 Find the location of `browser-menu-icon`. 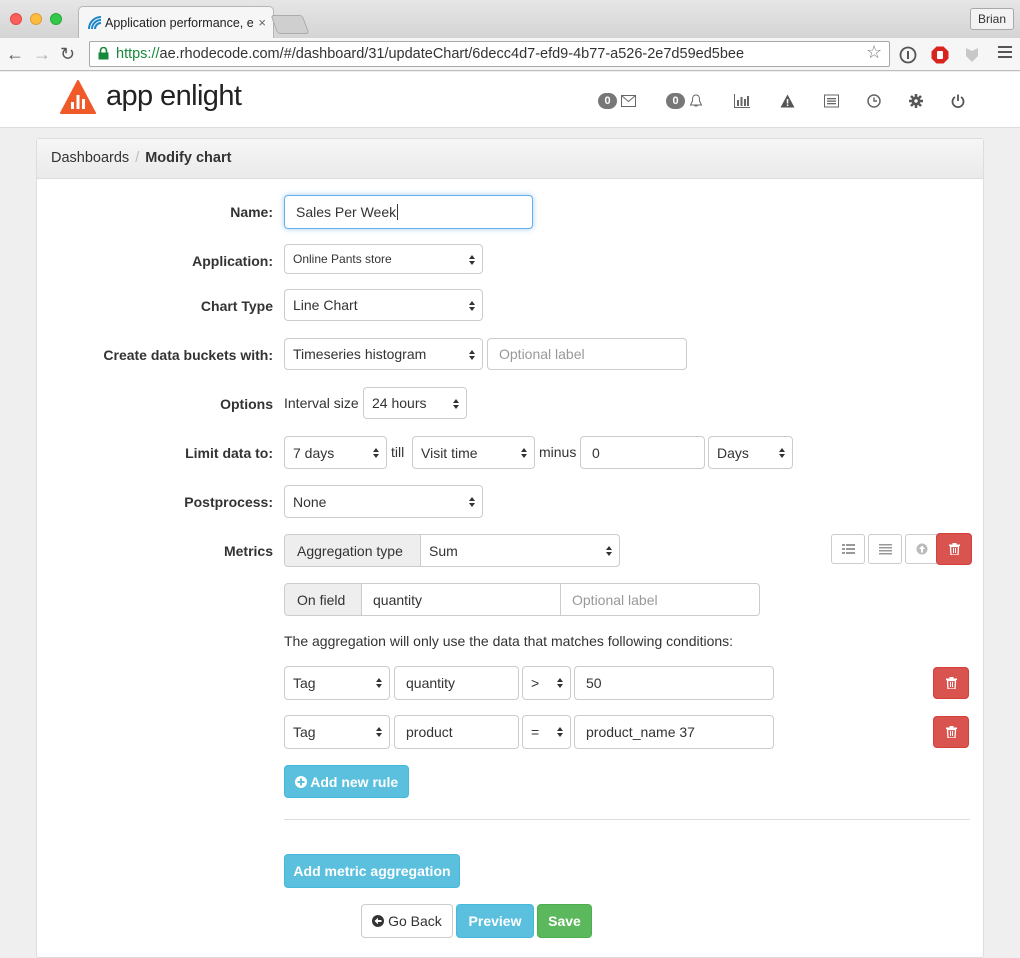

browser-menu-icon is located at coordinates (1005, 53).